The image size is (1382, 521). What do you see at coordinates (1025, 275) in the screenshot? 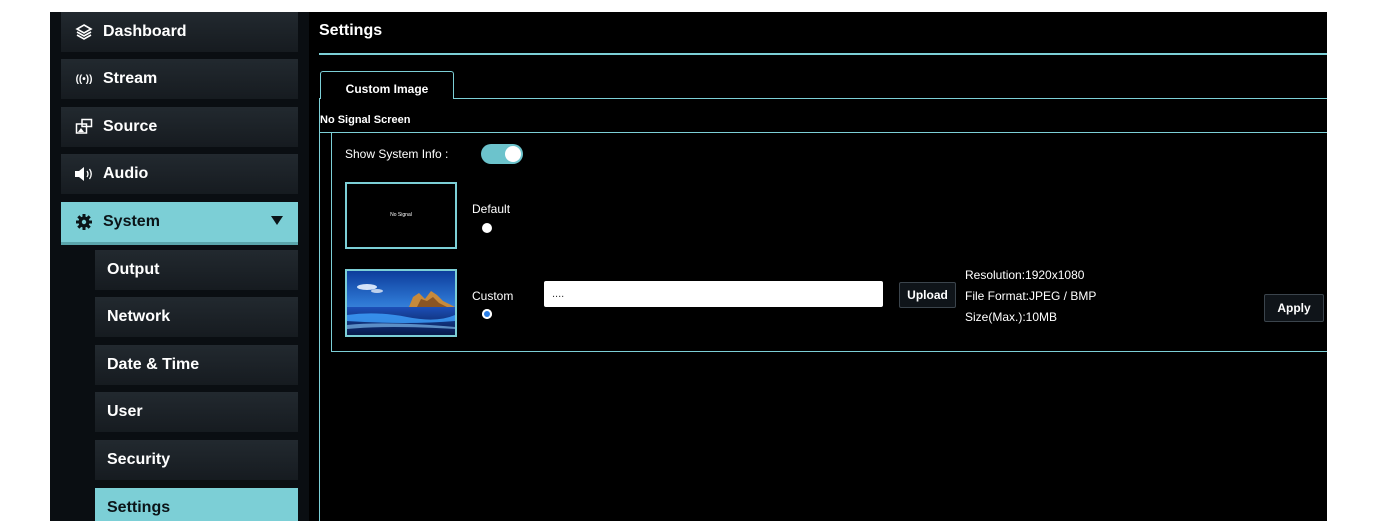
I see `resolution-info: Resolution:1920x1080` at bounding box center [1025, 275].